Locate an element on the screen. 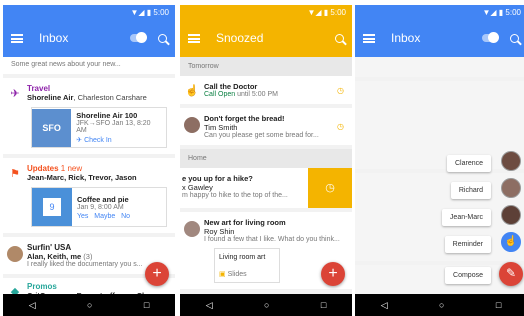 The width and height of the screenshot is (524, 316). flight-name: Shoreline Air 100 is located at coordinates (107, 115).